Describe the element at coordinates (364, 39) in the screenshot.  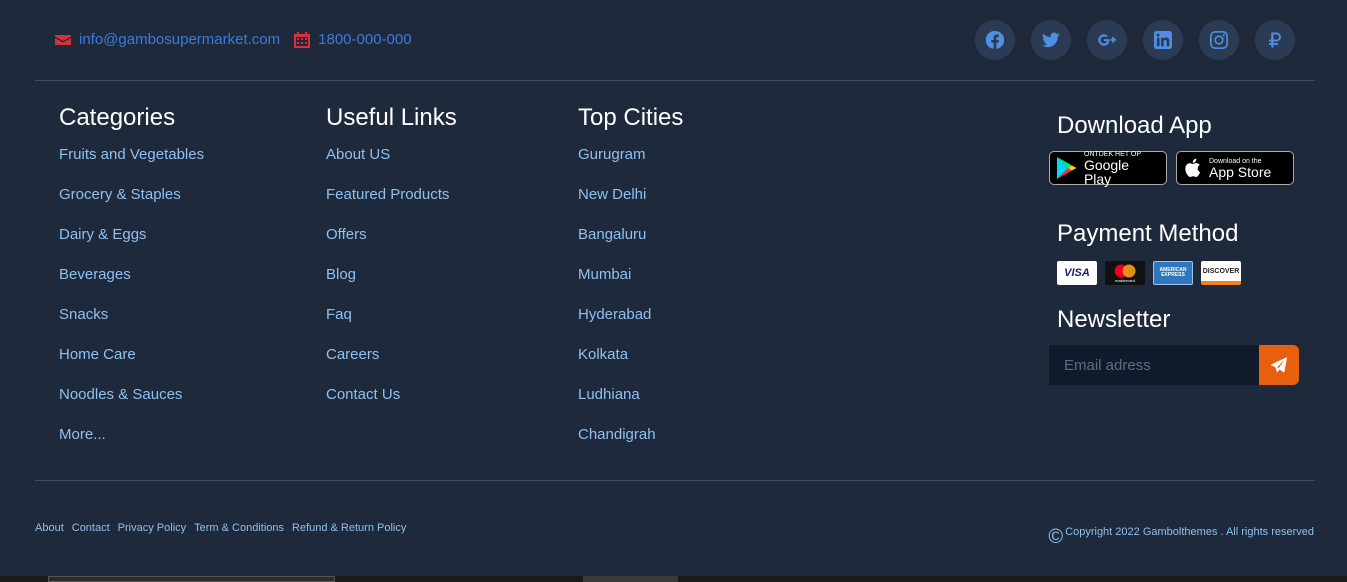
I see `phone-link: 1800-000-000` at that location.